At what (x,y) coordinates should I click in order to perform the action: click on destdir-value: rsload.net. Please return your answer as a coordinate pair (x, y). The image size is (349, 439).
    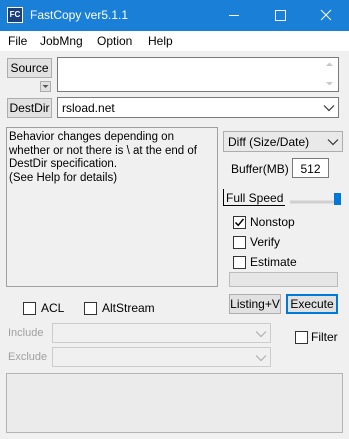
    Looking at the image, I should click on (88, 108).